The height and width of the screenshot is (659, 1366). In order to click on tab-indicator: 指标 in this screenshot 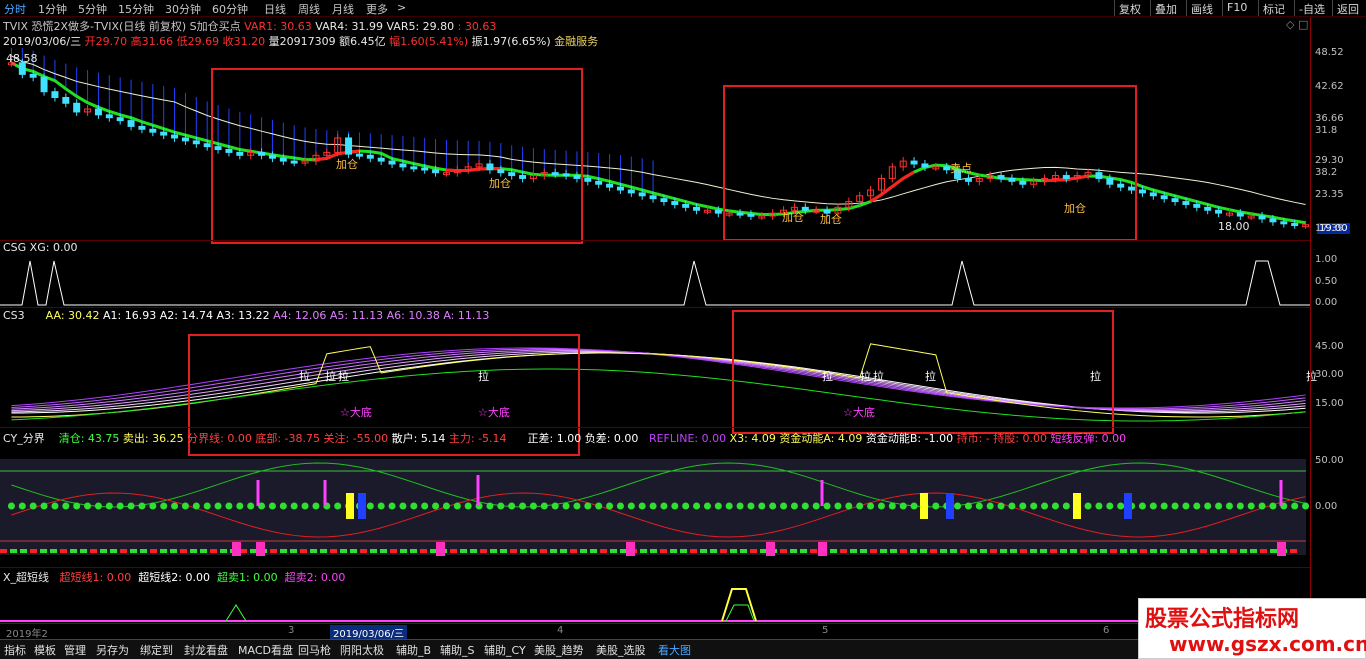, I will do `click(15, 650)`.